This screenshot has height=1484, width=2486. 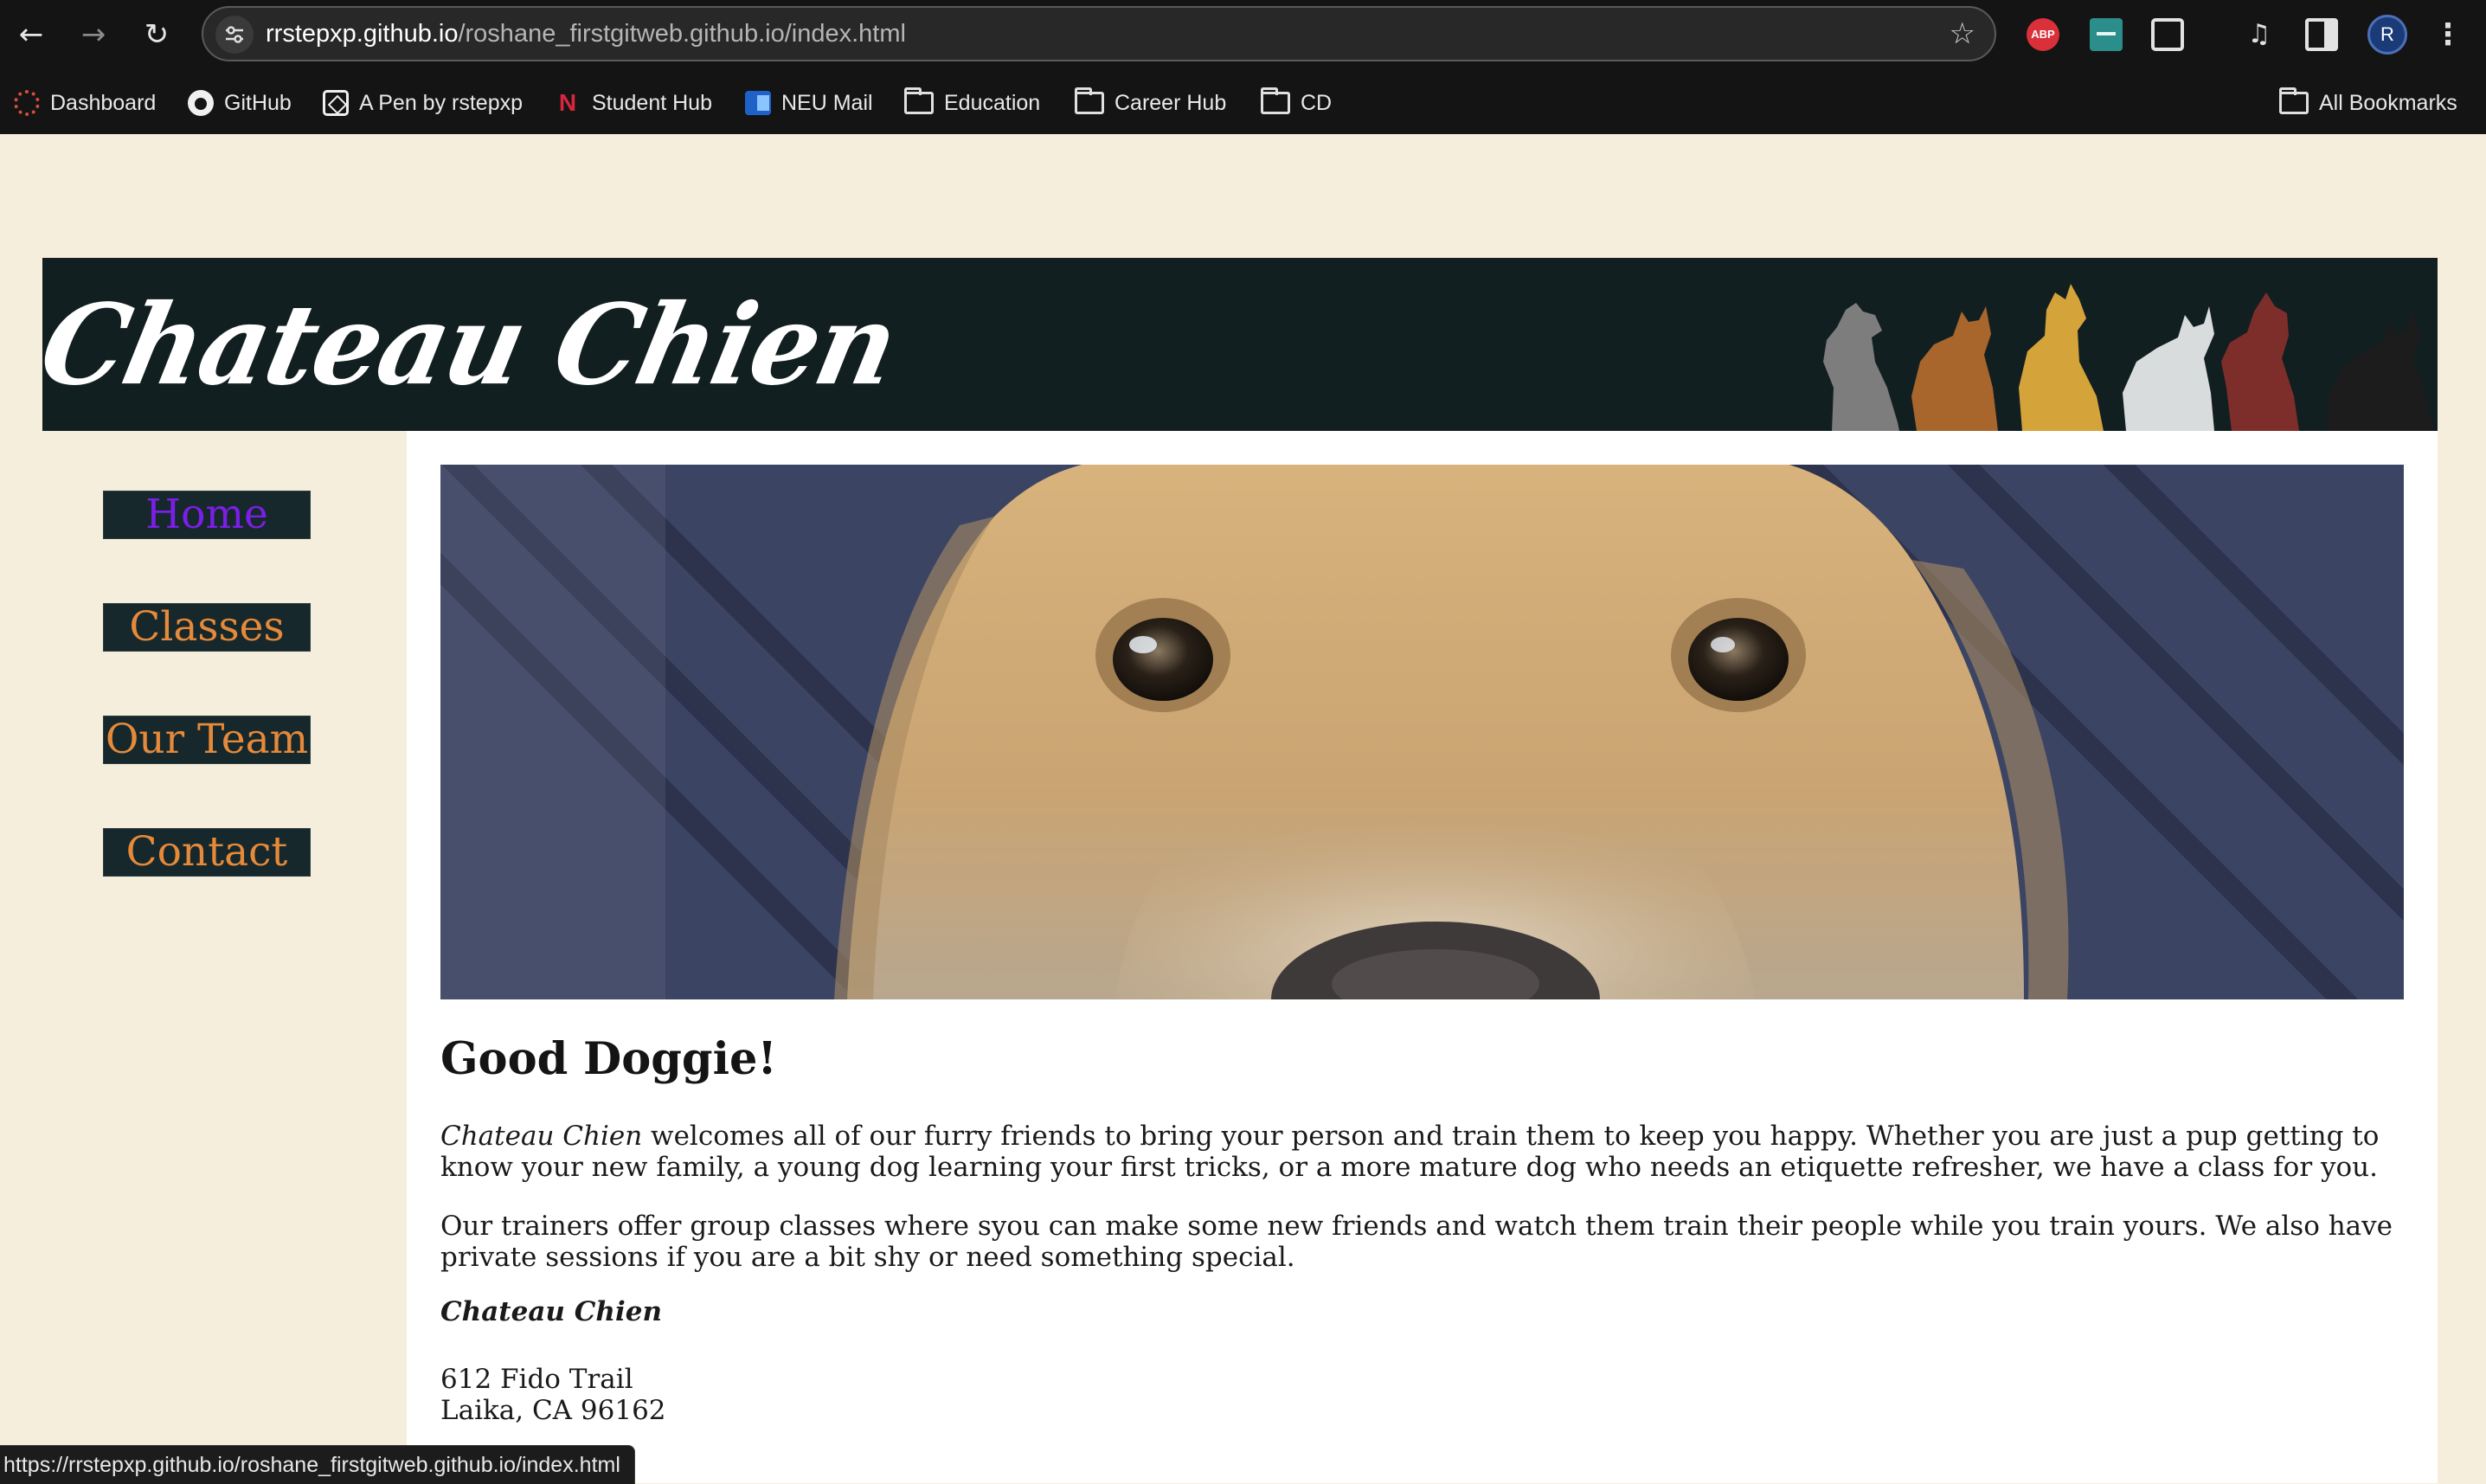 I want to click on bookmark-folder-education: Education, so click(x=972, y=103).